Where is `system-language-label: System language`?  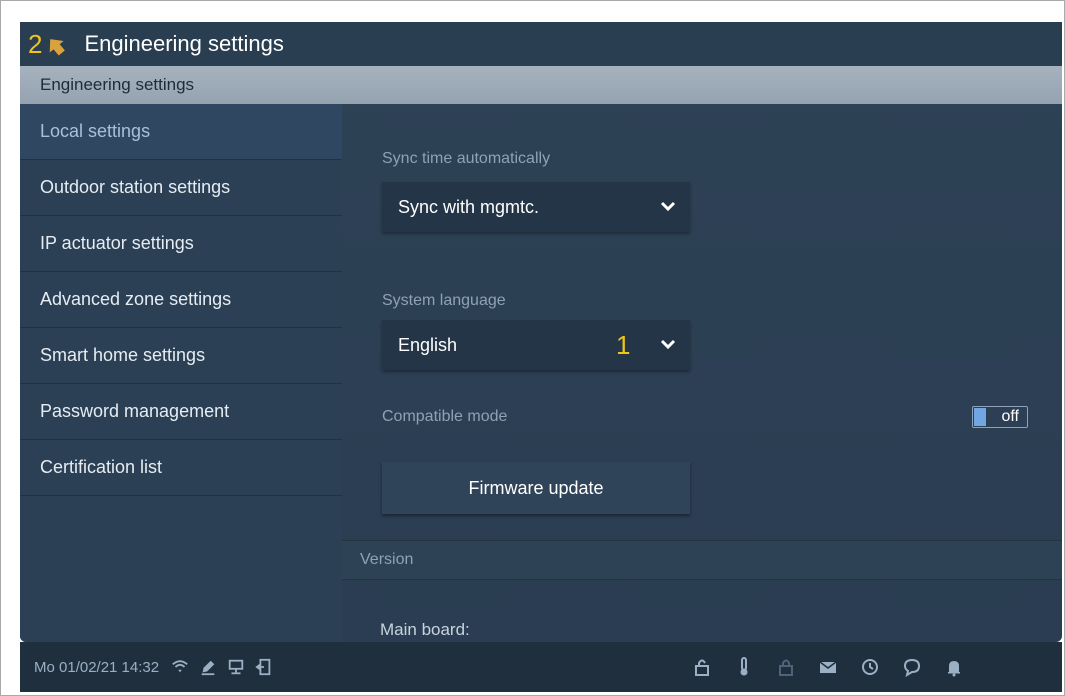 system-language-label: System language is located at coordinates (444, 300).